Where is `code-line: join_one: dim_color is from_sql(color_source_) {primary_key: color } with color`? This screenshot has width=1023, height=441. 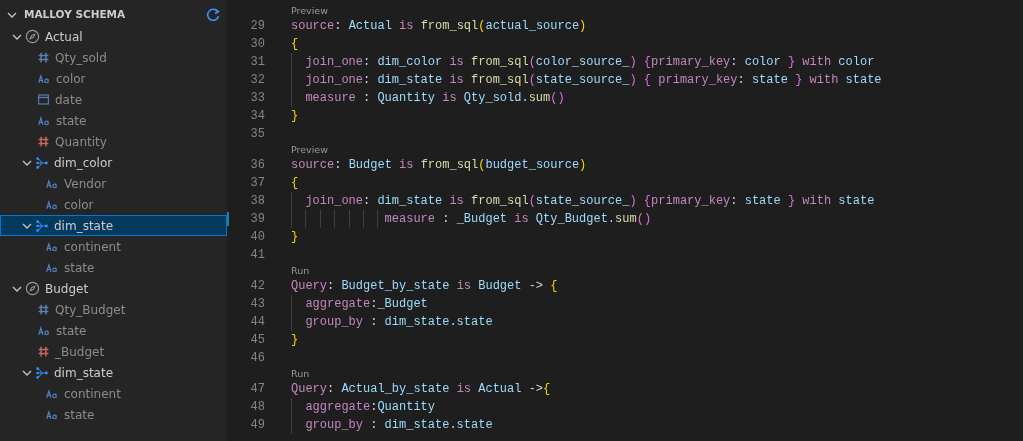 code-line: join_one: dim_color is from_sql(color_source_) {primary_key: color } with color is located at coordinates (583, 62).